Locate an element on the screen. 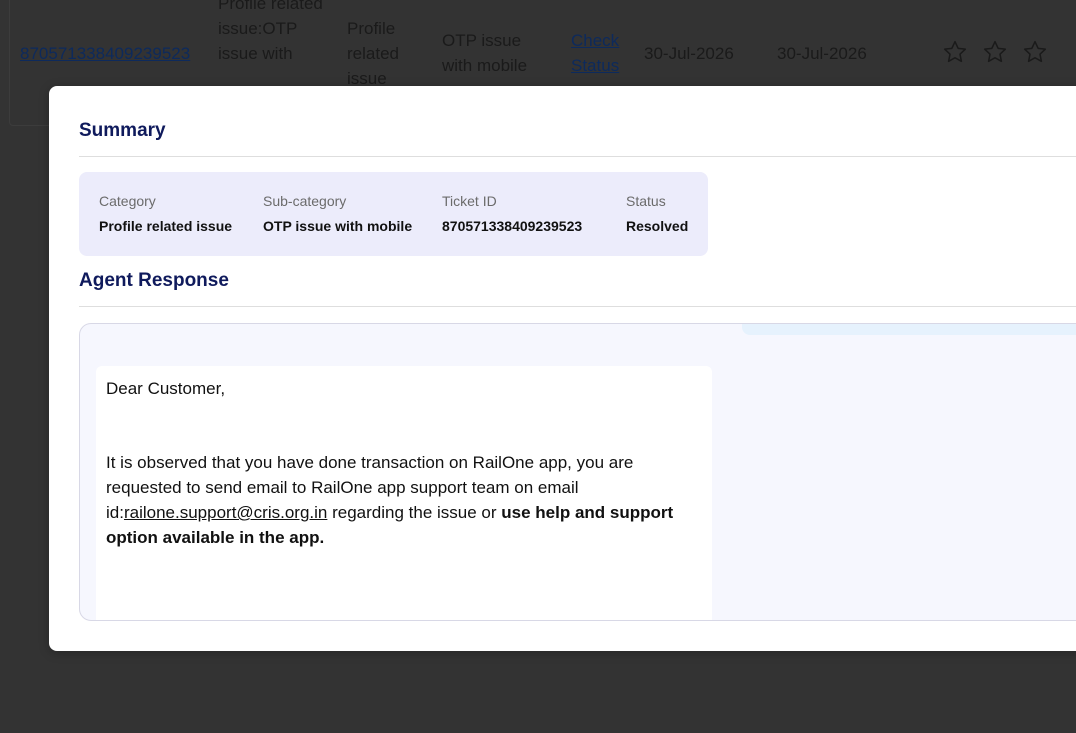 The height and width of the screenshot is (733, 1076). check-status-link: Check Status is located at coordinates (601, 53).